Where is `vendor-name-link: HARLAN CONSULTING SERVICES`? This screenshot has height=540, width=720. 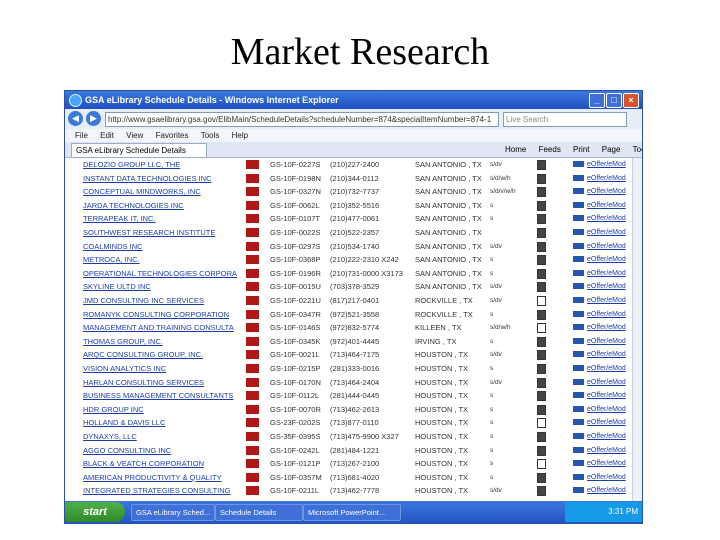
vendor-name-link: HARLAN CONSULTING SERVICES is located at coordinates (160, 382).